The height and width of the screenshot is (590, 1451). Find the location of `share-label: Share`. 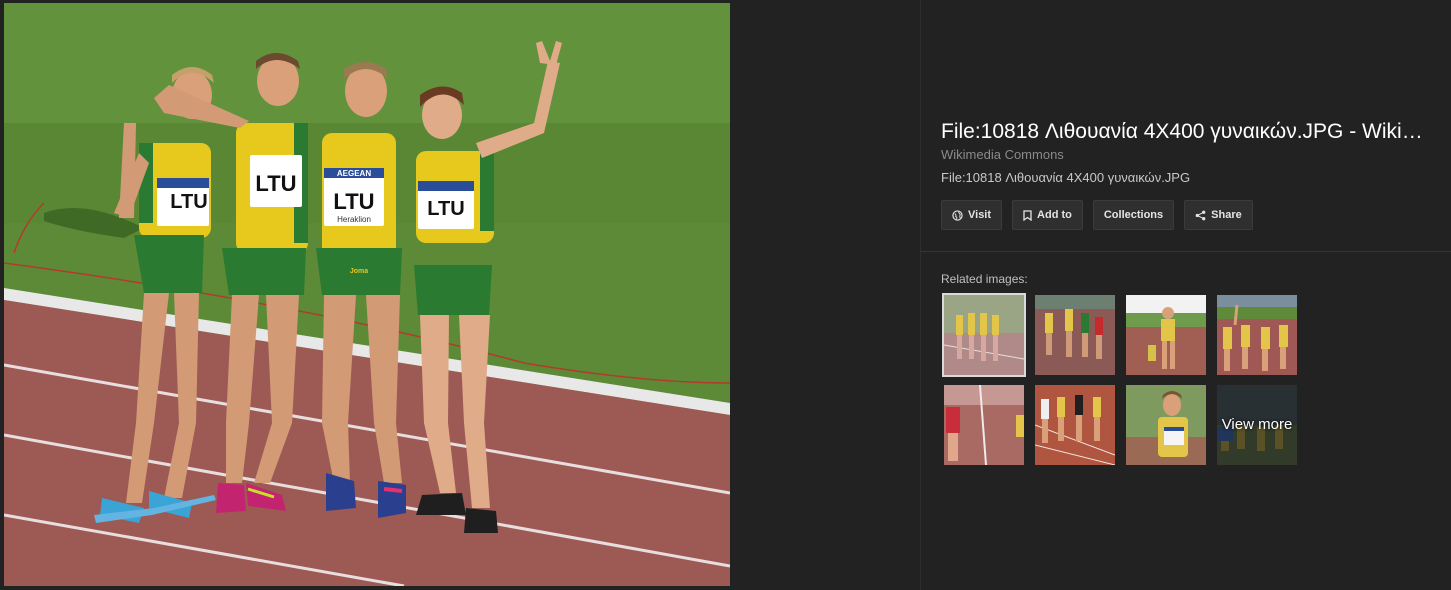

share-label: Share is located at coordinates (1226, 215).